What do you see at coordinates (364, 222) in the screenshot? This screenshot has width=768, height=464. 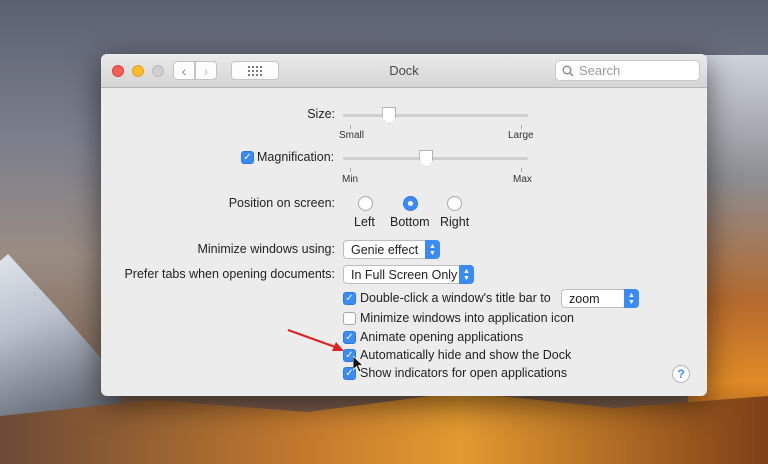 I see `position-left-label: Left` at bounding box center [364, 222].